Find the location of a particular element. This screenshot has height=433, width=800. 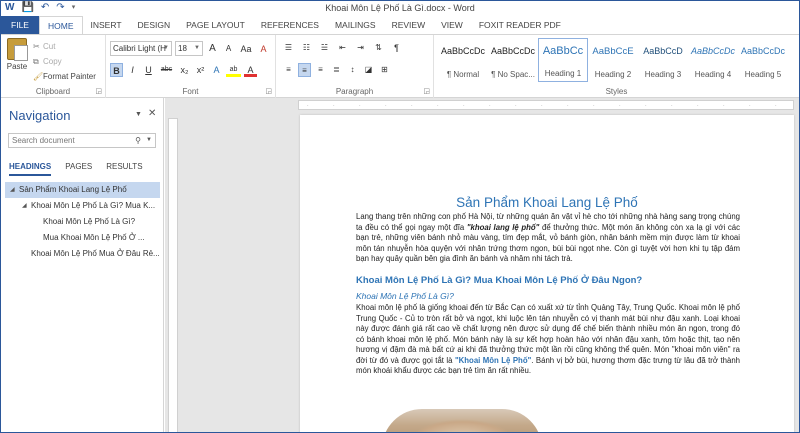

tab-foxit-reader-pdf: FOXIT READER PDF is located at coordinates (520, 25).